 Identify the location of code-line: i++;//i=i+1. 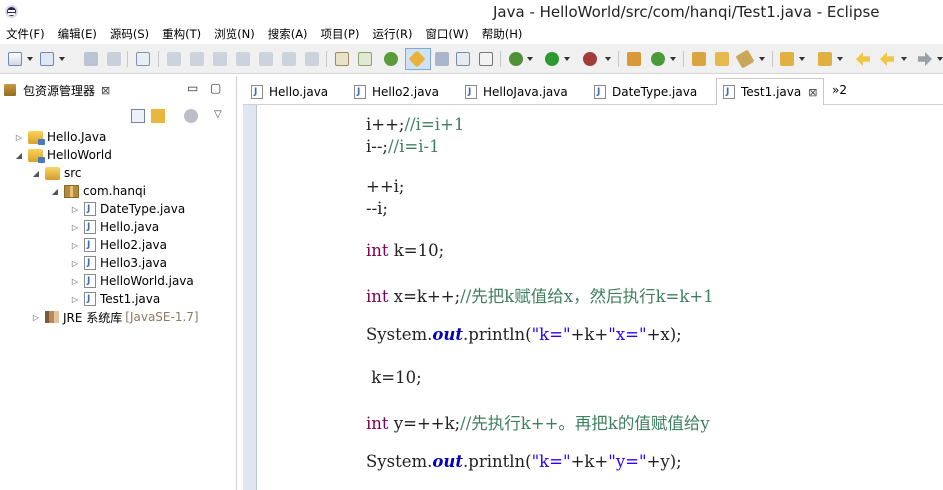
(415, 124).